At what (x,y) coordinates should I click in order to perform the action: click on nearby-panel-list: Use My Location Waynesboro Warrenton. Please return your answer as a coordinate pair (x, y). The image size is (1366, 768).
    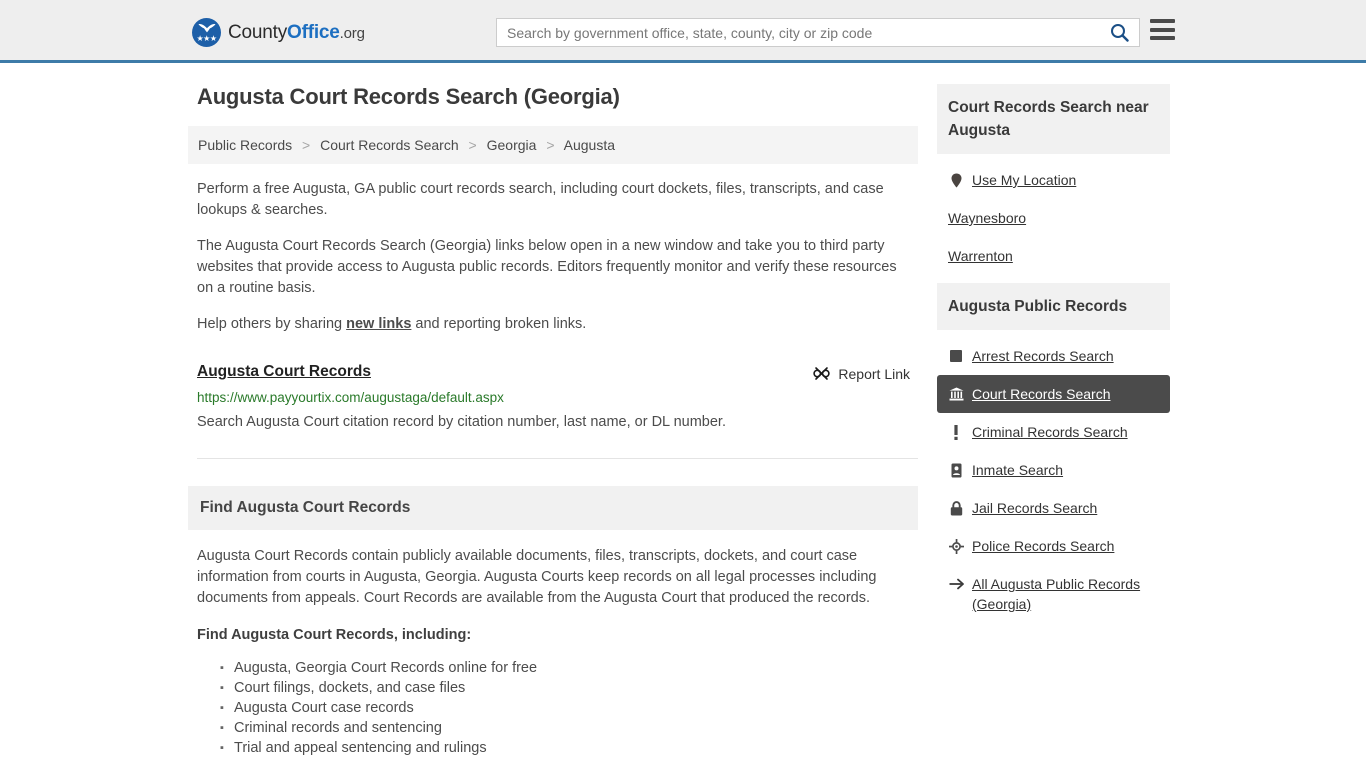
    Looking at the image, I should click on (1053, 214).